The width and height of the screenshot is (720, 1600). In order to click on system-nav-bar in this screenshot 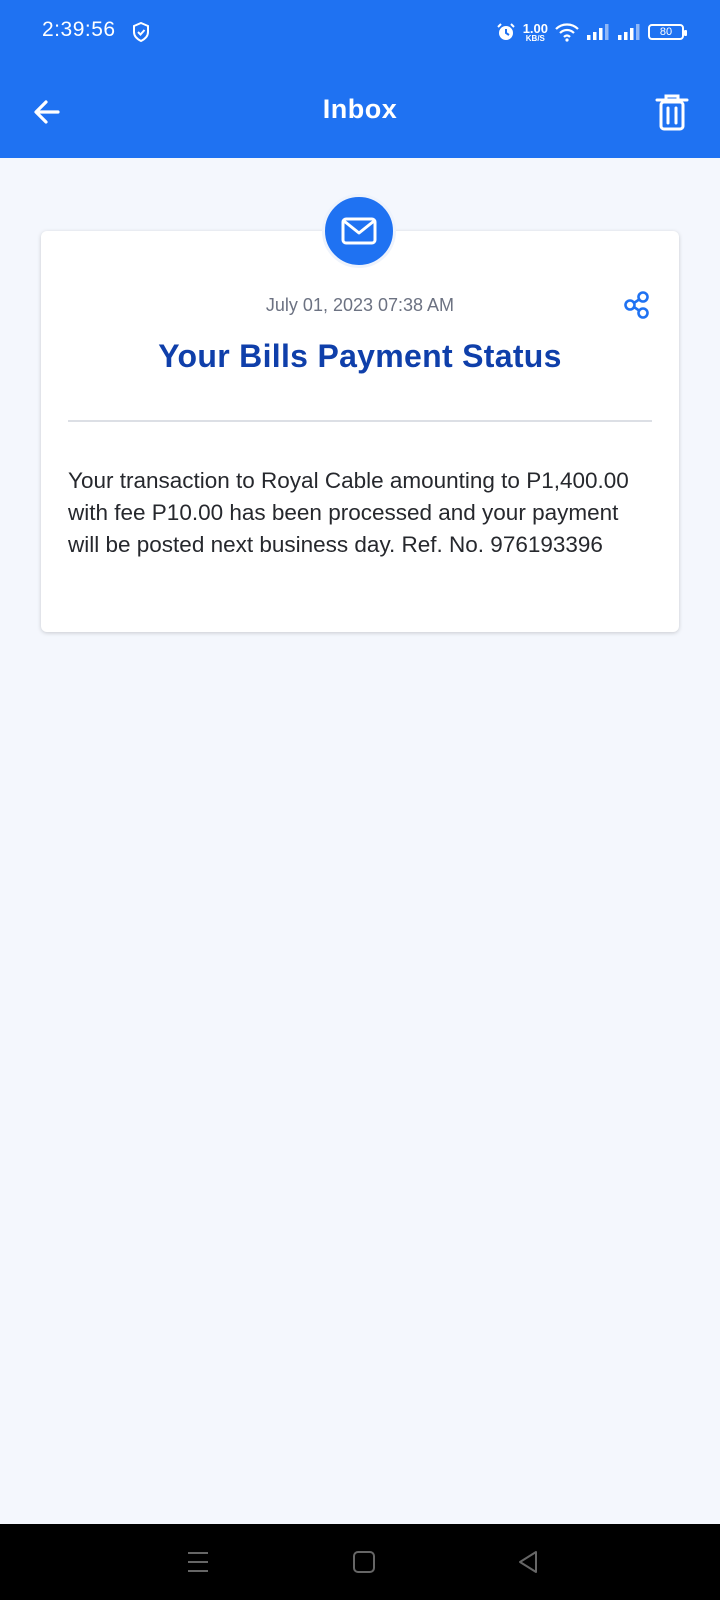, I will do `click(360, 1562)`.